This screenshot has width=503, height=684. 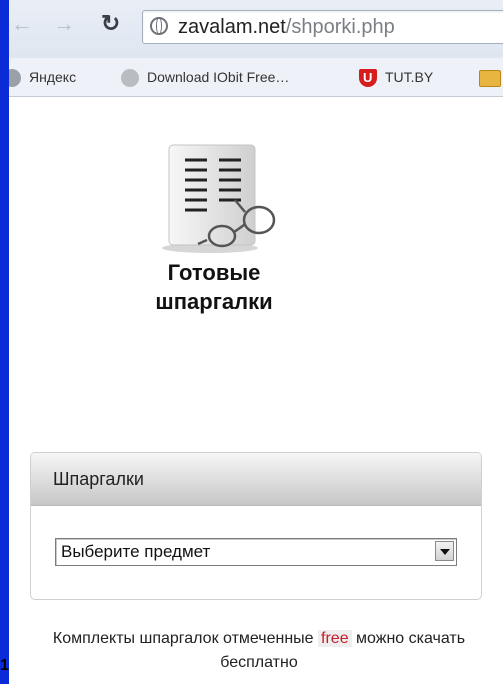 What do you see at coordinates (22, 24) in the screenshot?
I see `back-arrow-icon: ←` at bounding box center [22, 24].